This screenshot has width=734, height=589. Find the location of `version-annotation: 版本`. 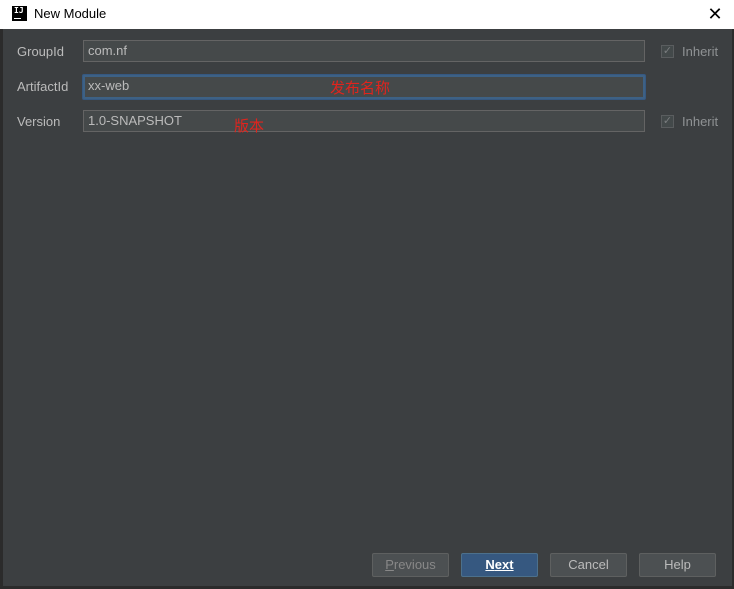

version-annotation: 版本 is located at coordinates (249, 126).